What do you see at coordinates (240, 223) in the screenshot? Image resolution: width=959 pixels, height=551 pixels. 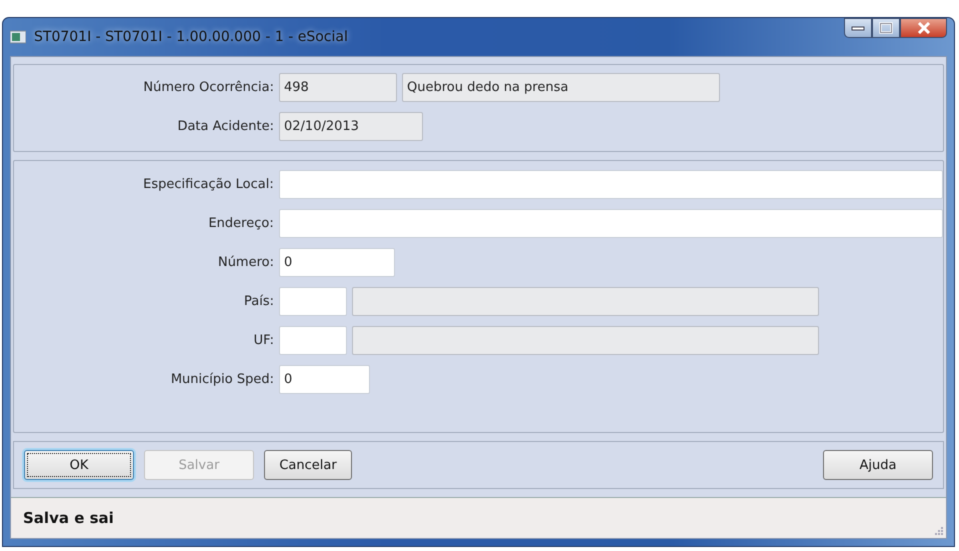 I see `field-label: Endereço:` at bounding box center [240, 223].